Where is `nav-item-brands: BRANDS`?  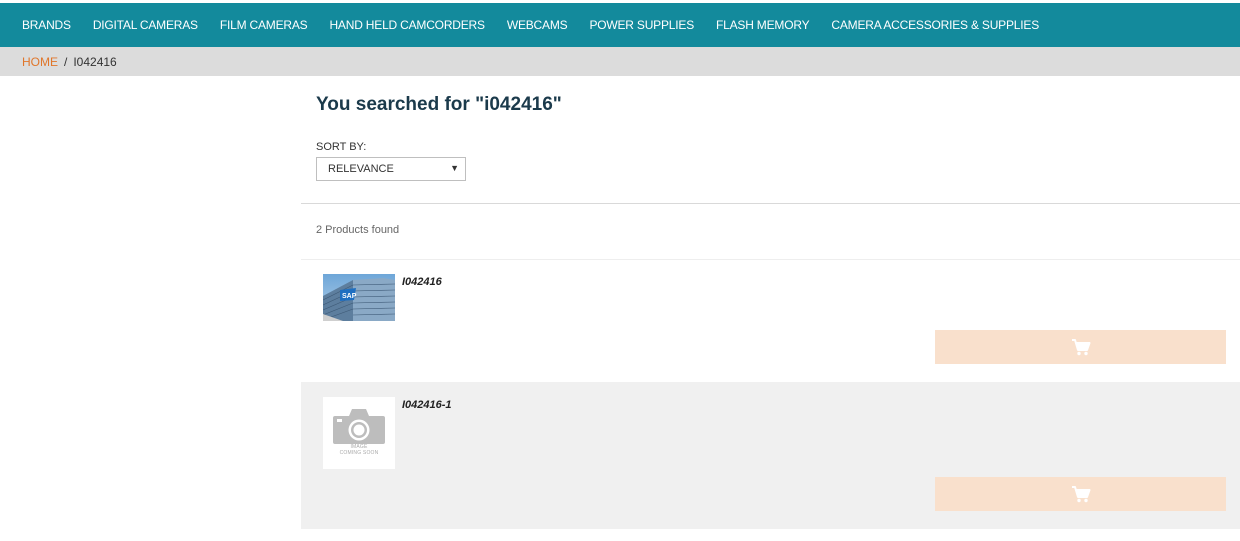
nav-item-brands: BRANDS is located at coordinates (46, 25).